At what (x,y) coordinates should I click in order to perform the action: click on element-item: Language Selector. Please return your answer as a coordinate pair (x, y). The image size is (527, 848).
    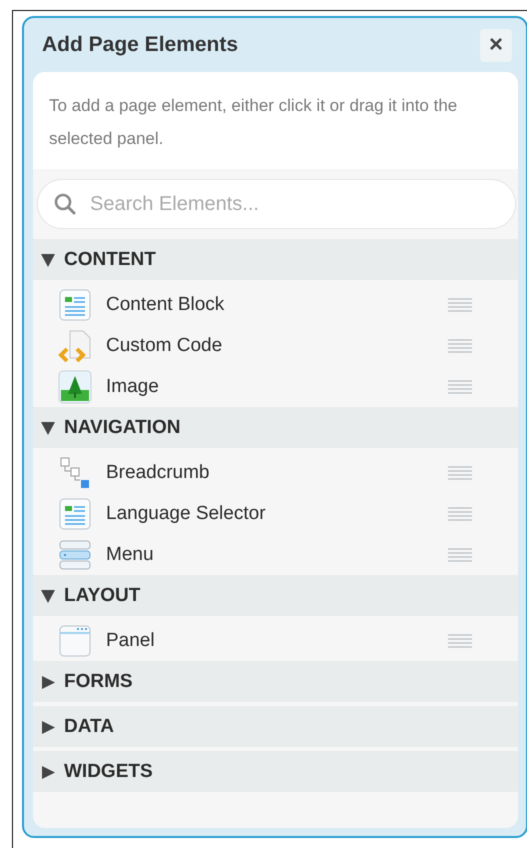
    Looking at the image, I should click on (270, 513).